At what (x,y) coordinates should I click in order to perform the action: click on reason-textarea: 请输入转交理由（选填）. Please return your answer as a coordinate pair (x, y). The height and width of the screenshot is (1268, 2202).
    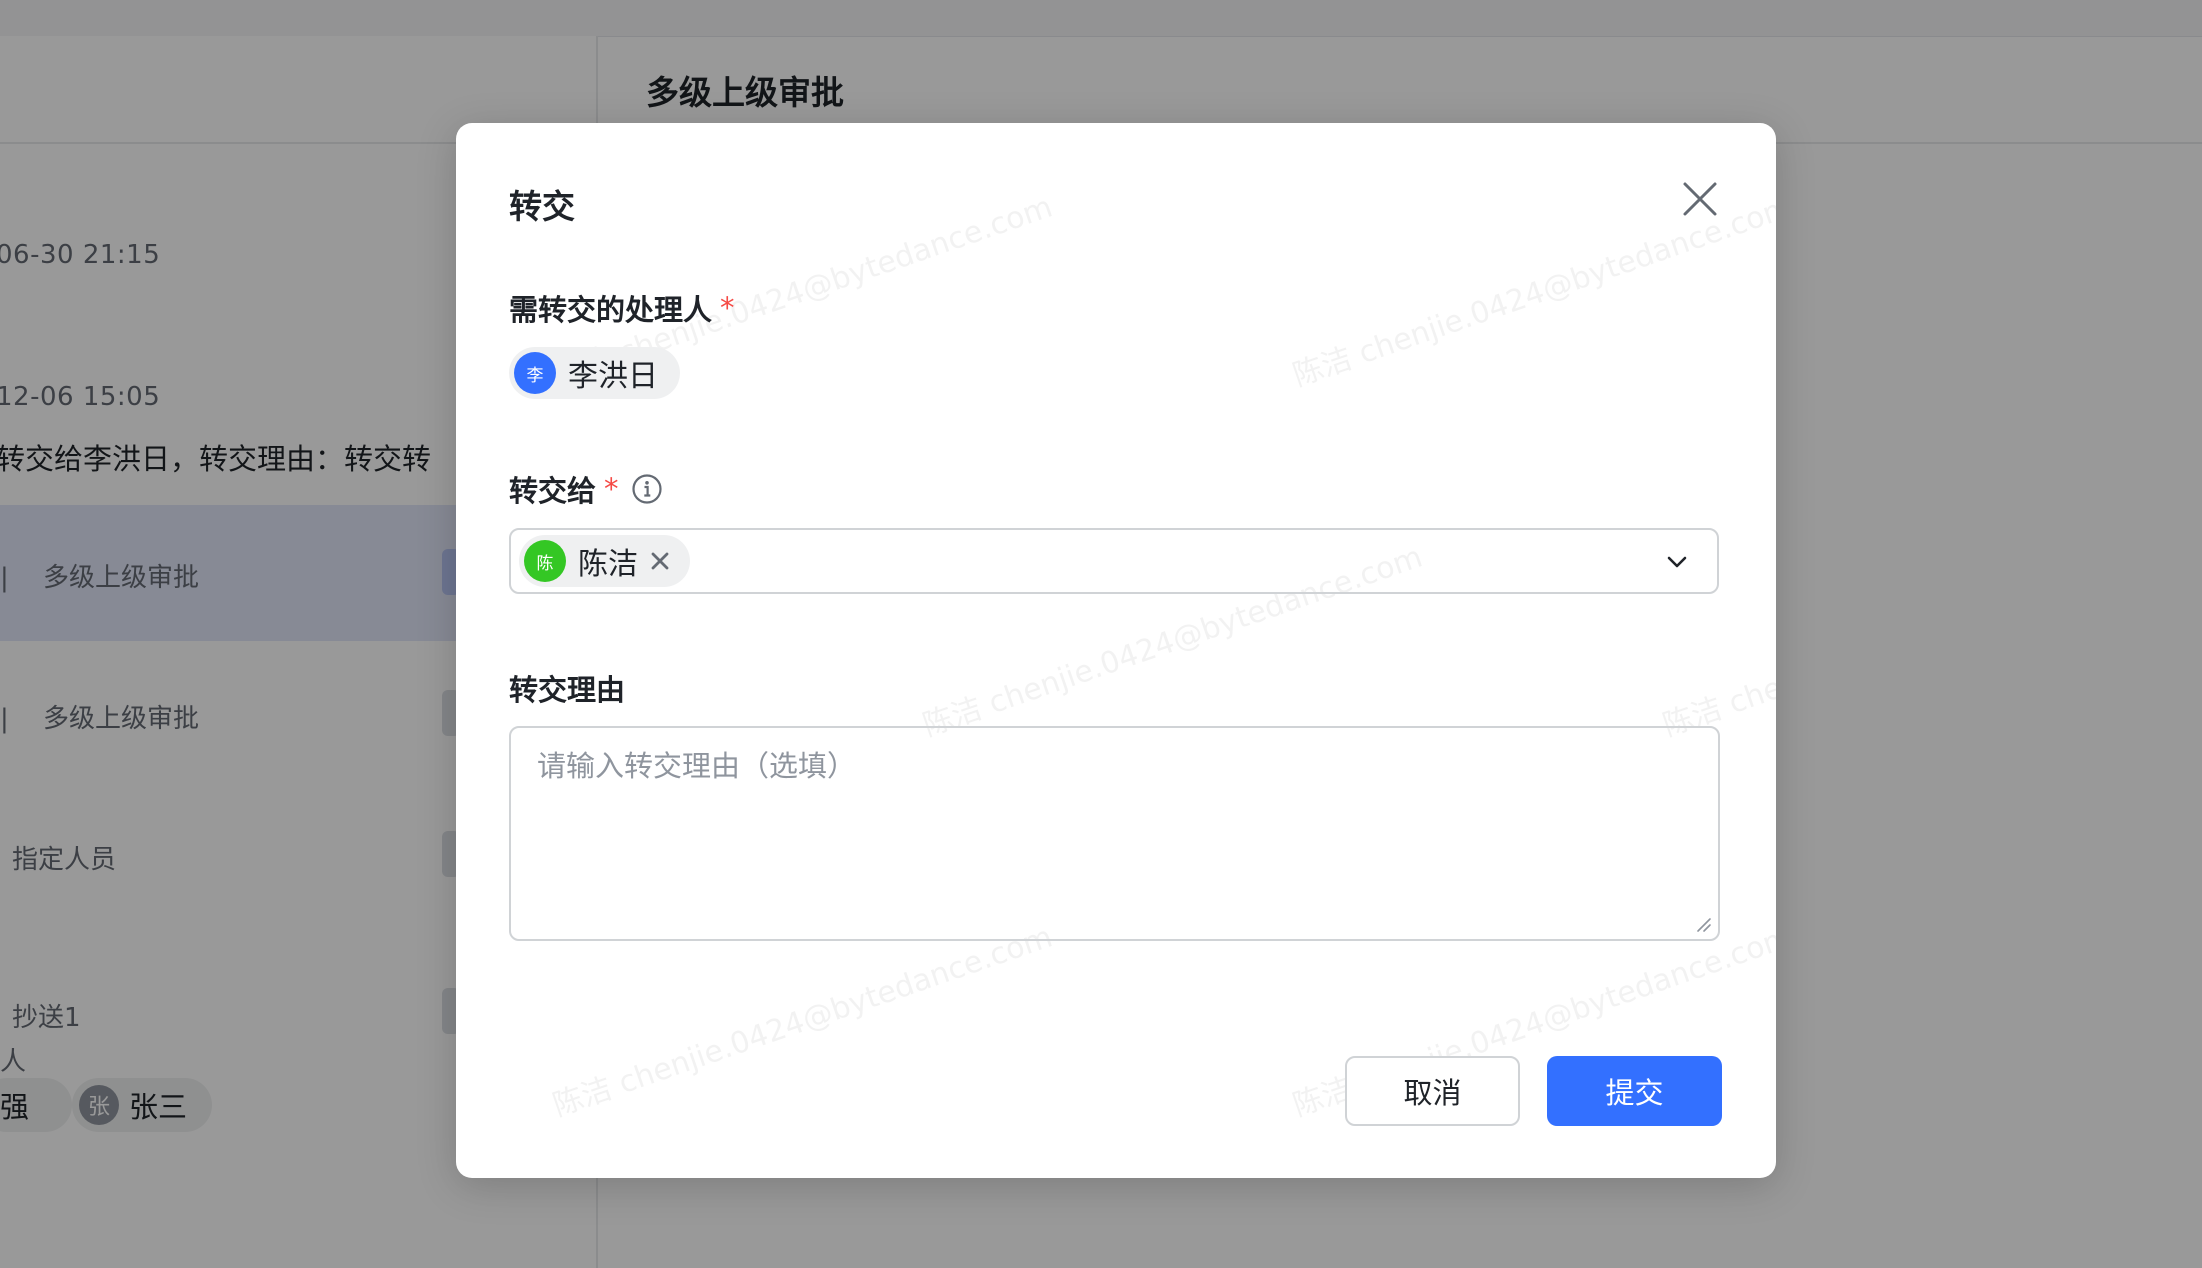
    Looking at the image, I should click on (1114, 833).